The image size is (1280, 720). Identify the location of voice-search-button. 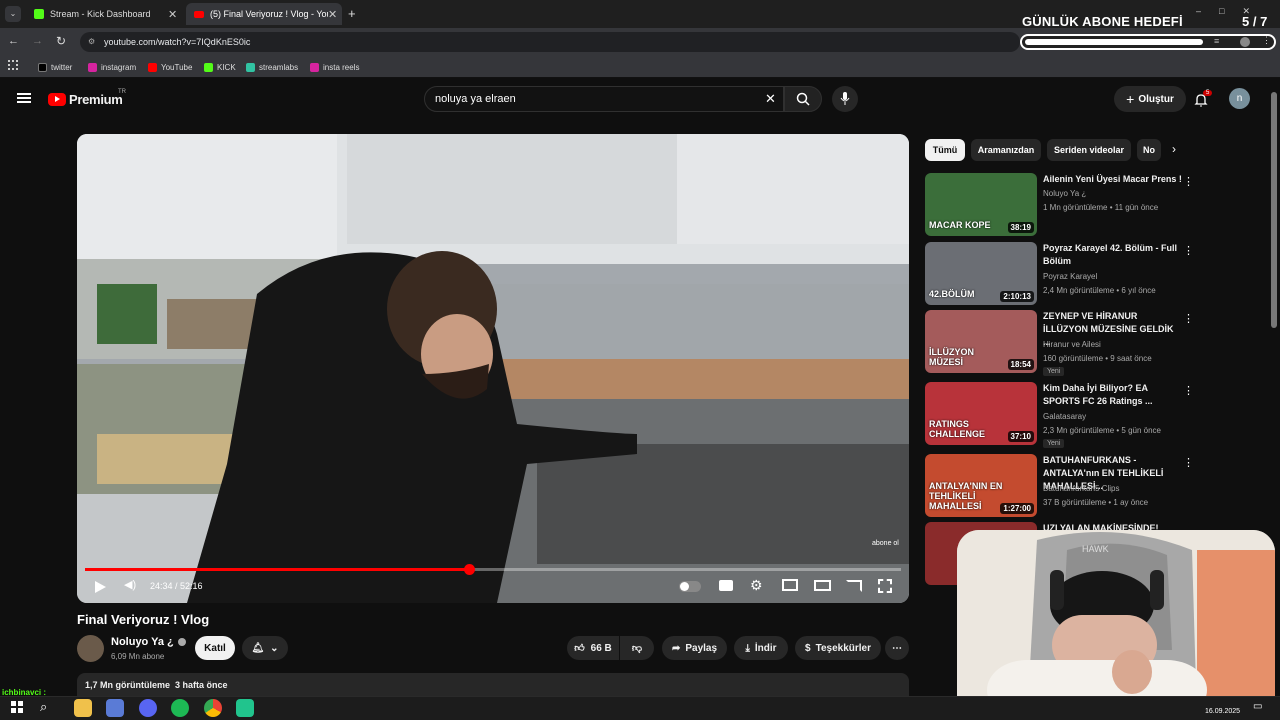
(845, 99).